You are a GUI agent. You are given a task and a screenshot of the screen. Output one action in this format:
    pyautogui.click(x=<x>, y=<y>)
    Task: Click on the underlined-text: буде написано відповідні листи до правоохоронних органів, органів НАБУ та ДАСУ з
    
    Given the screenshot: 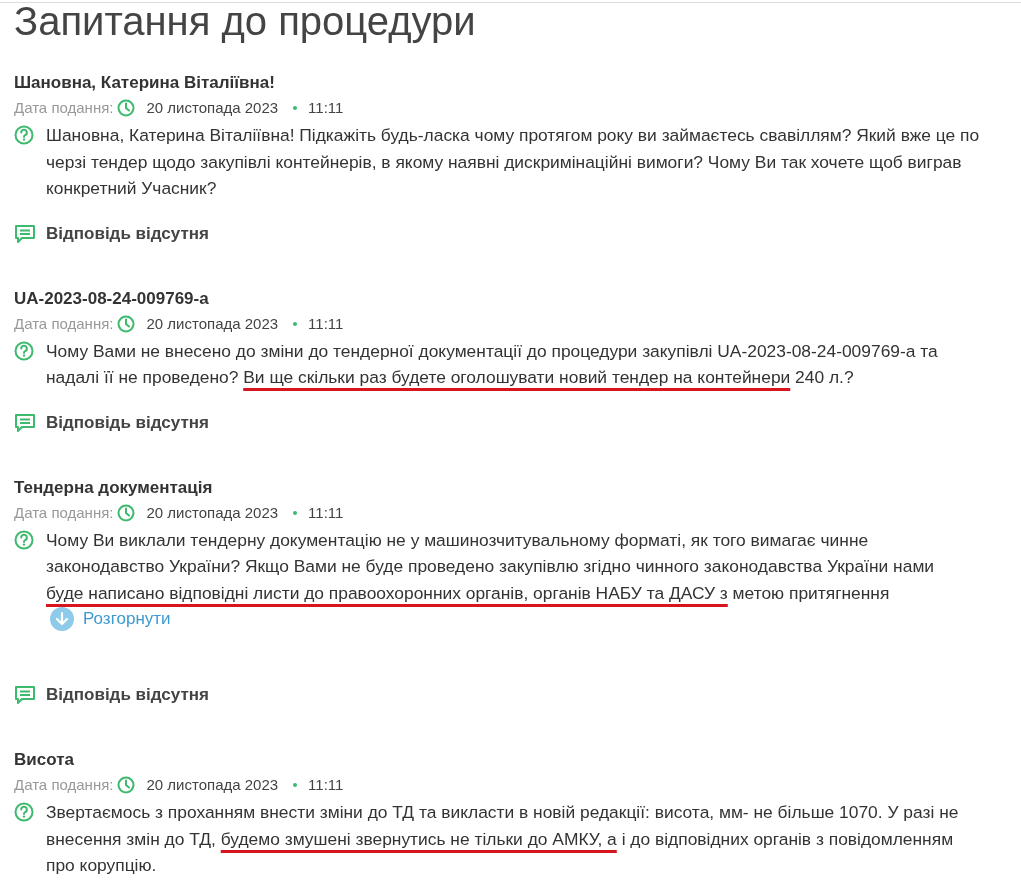 What is the action you would take?
    pyautogui.click(x=387, y=592)
    